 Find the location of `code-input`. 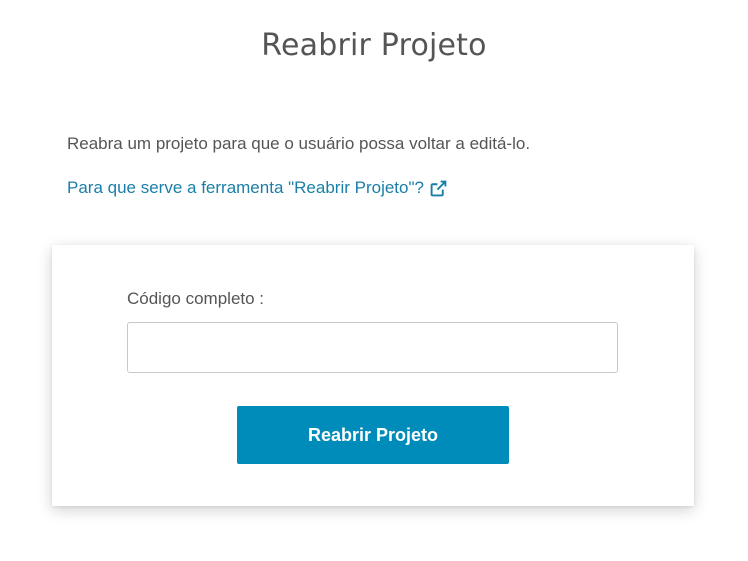

code-input is located at coordinates (372, 347).